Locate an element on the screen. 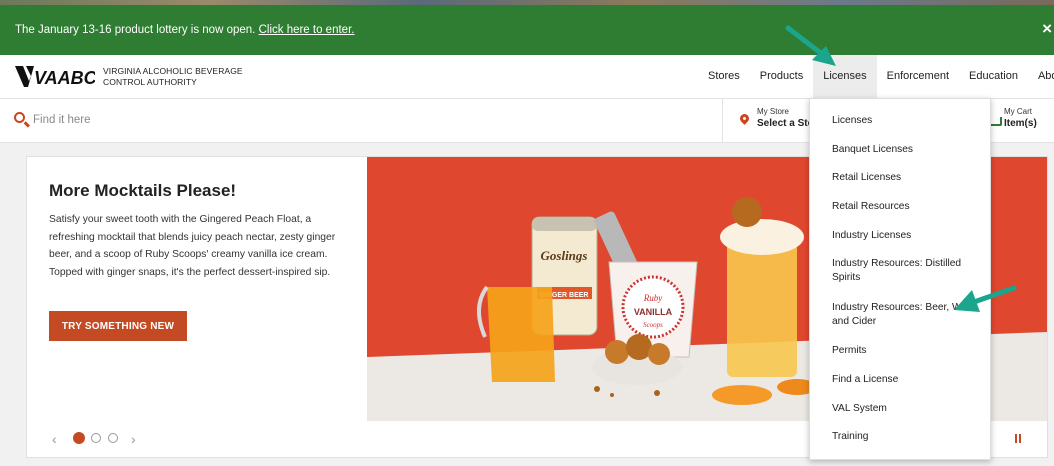 This screenshot has height=466, width=1054. promo-enter-link: Click here to enter. is located at coordinates (307, 30).